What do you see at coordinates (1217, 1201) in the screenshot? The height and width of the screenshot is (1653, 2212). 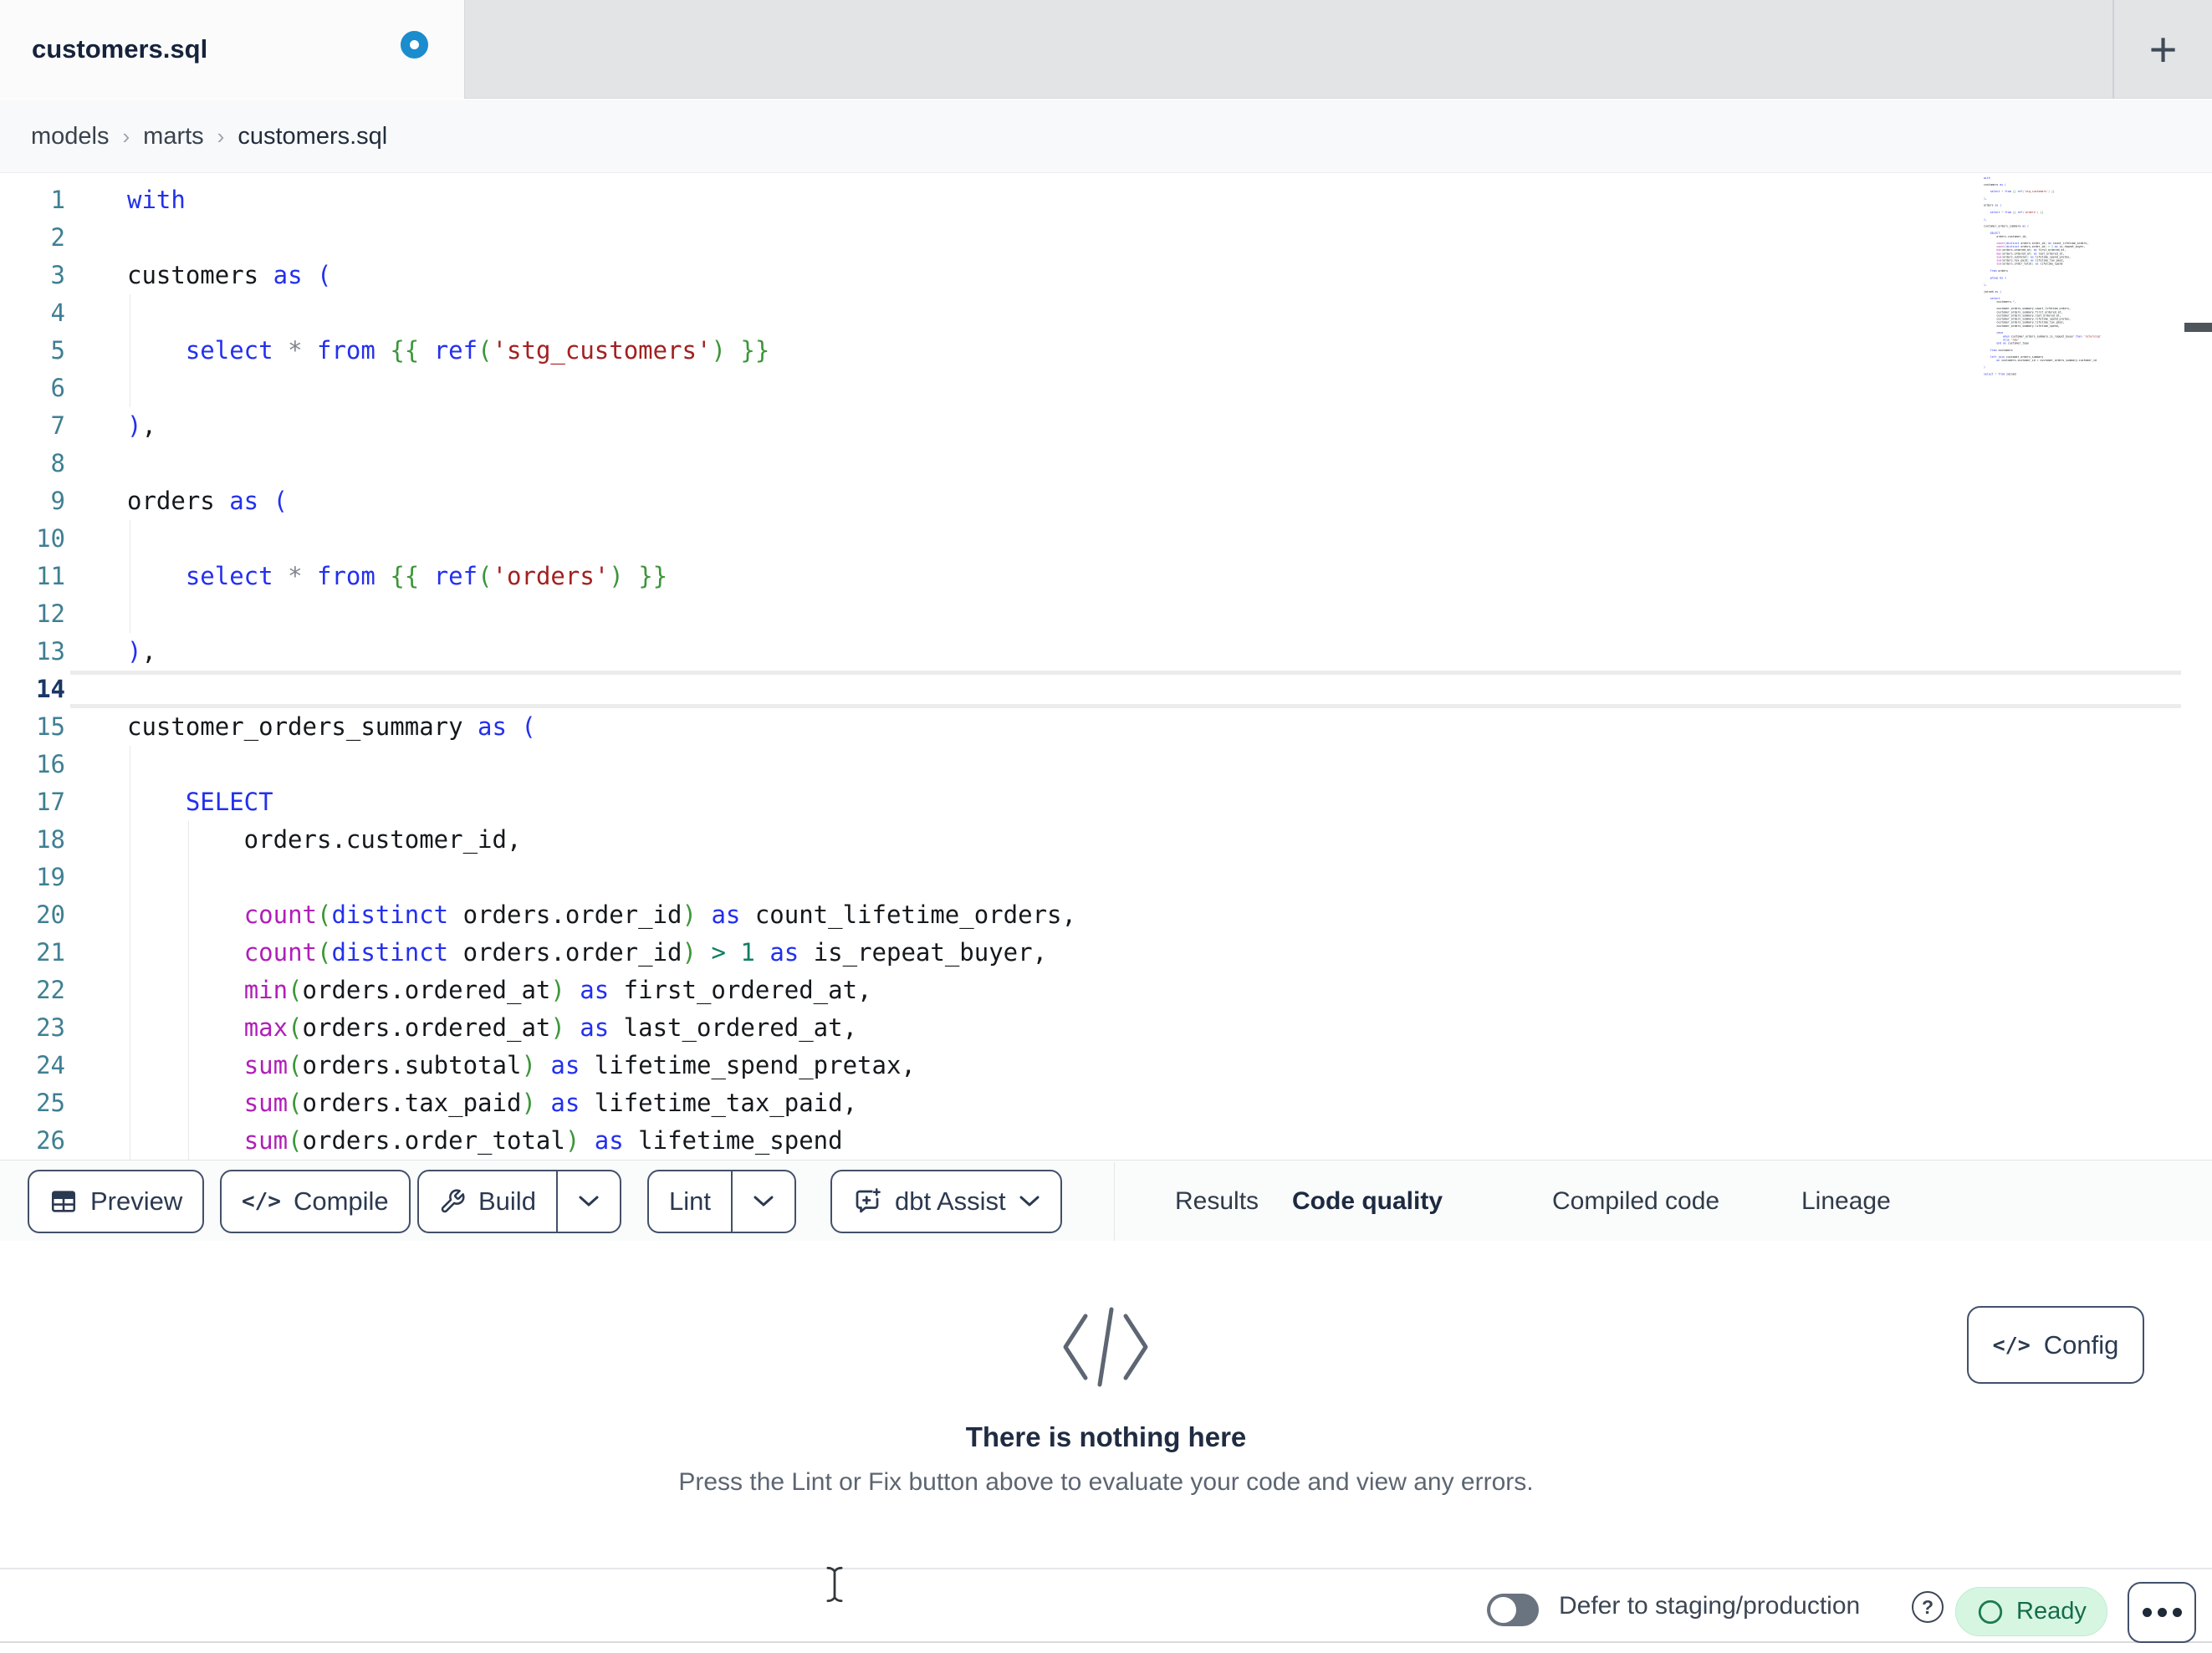 I see `panel-tab-results: Results` at bounding box center [1217, 1201].